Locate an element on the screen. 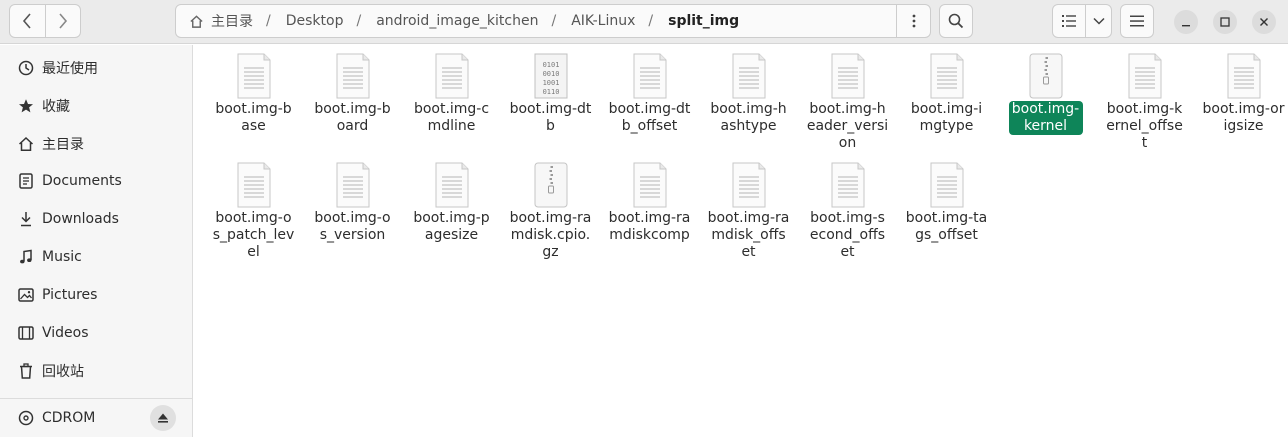  file-name: boot.img-board is located at coordinates (352, 117).